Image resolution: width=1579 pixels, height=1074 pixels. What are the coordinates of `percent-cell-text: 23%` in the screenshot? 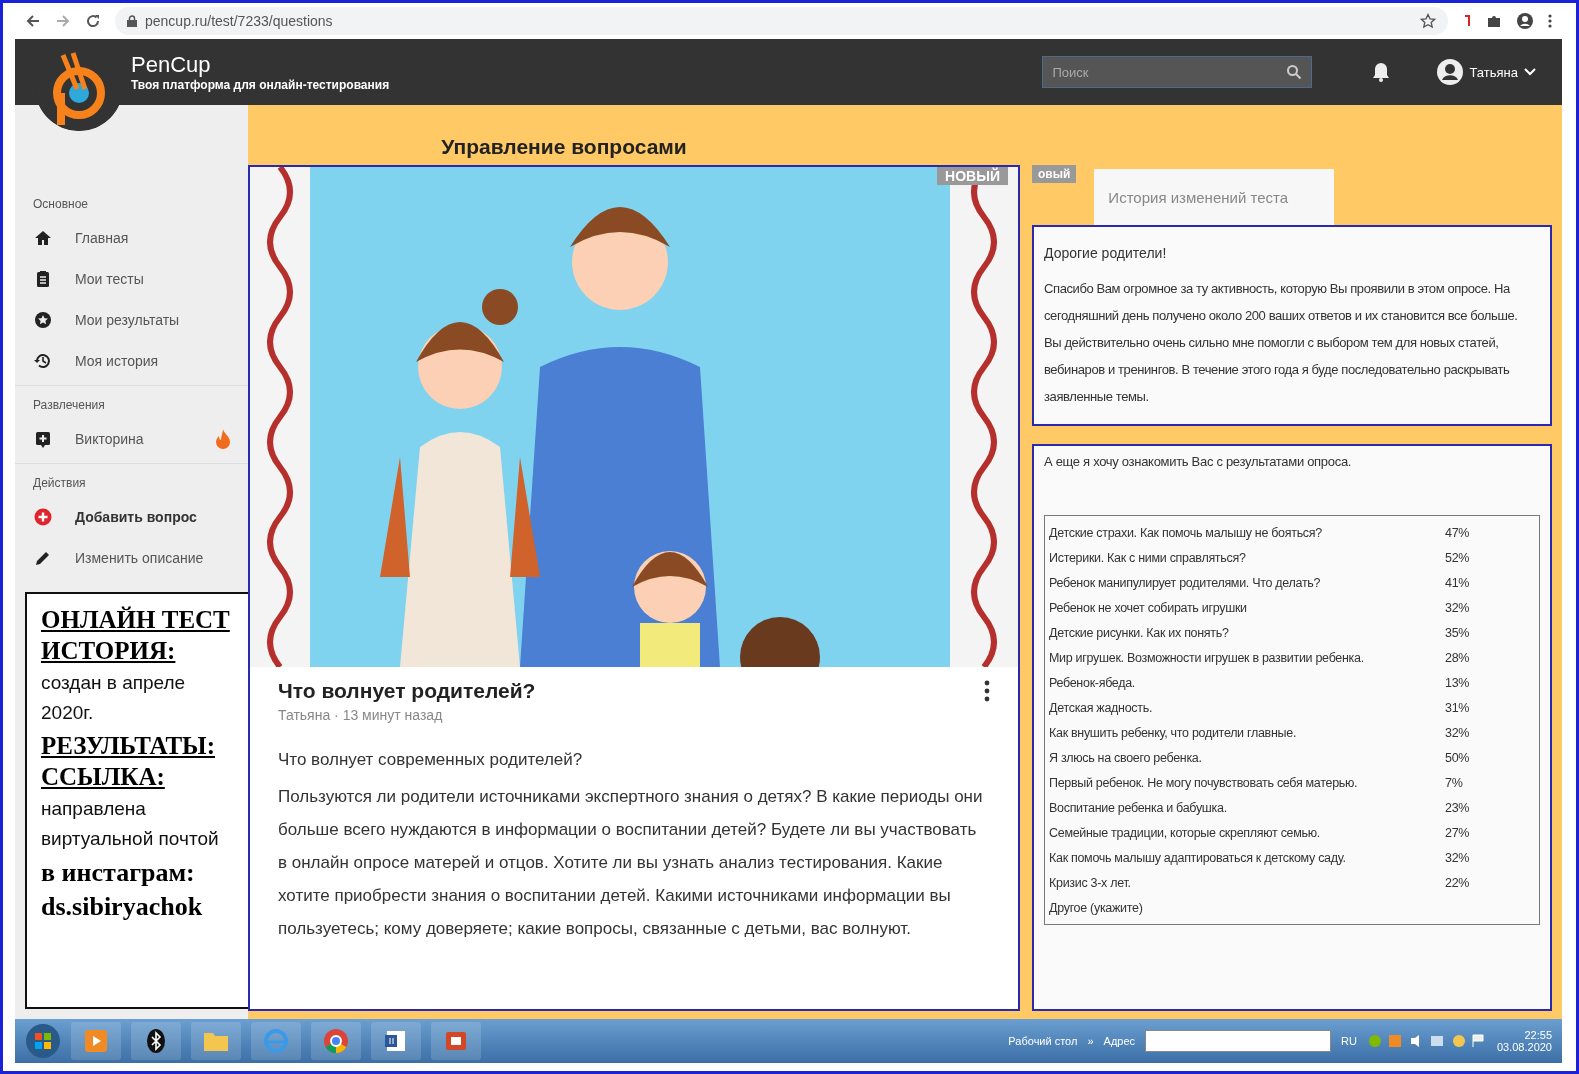 It's located at (1458, 807).